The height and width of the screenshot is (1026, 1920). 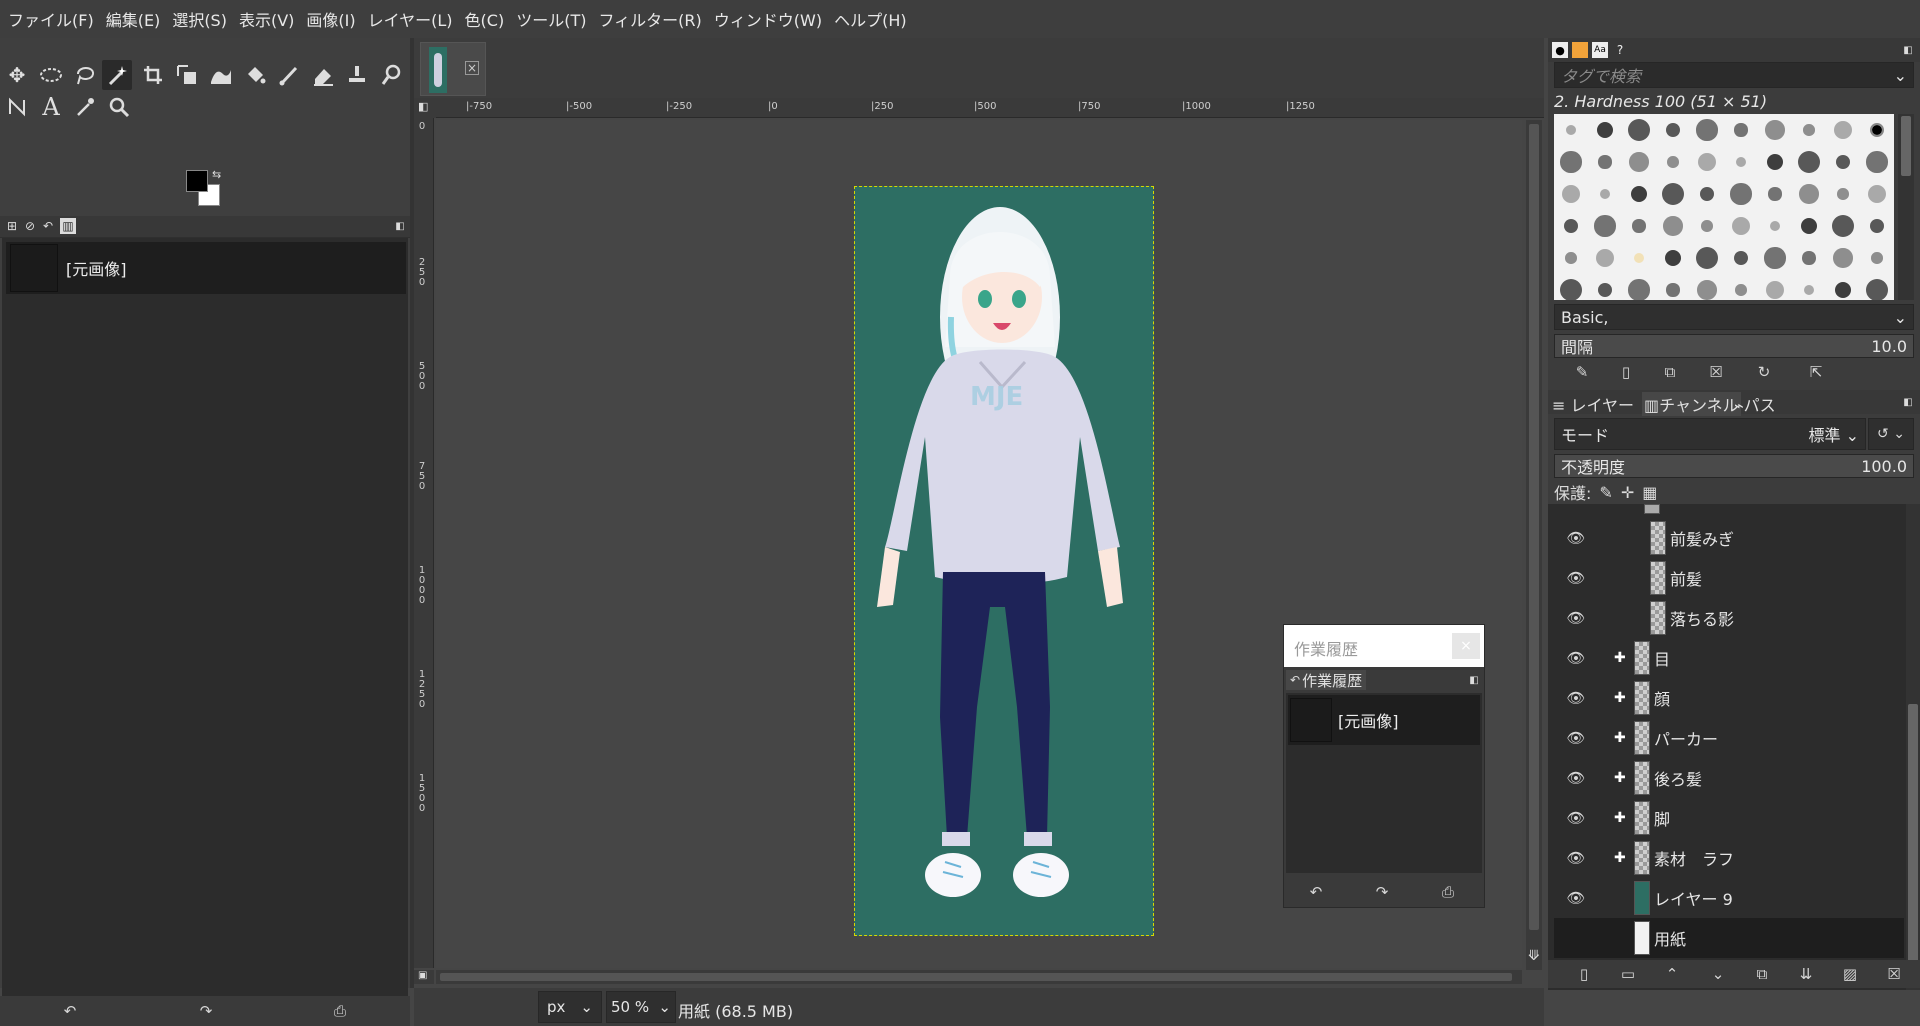 What do you see at coordinates (1605, 492) in the screenshot?
I see `lock-pixels-icon: ✎` at bounding box center [1605, 492].